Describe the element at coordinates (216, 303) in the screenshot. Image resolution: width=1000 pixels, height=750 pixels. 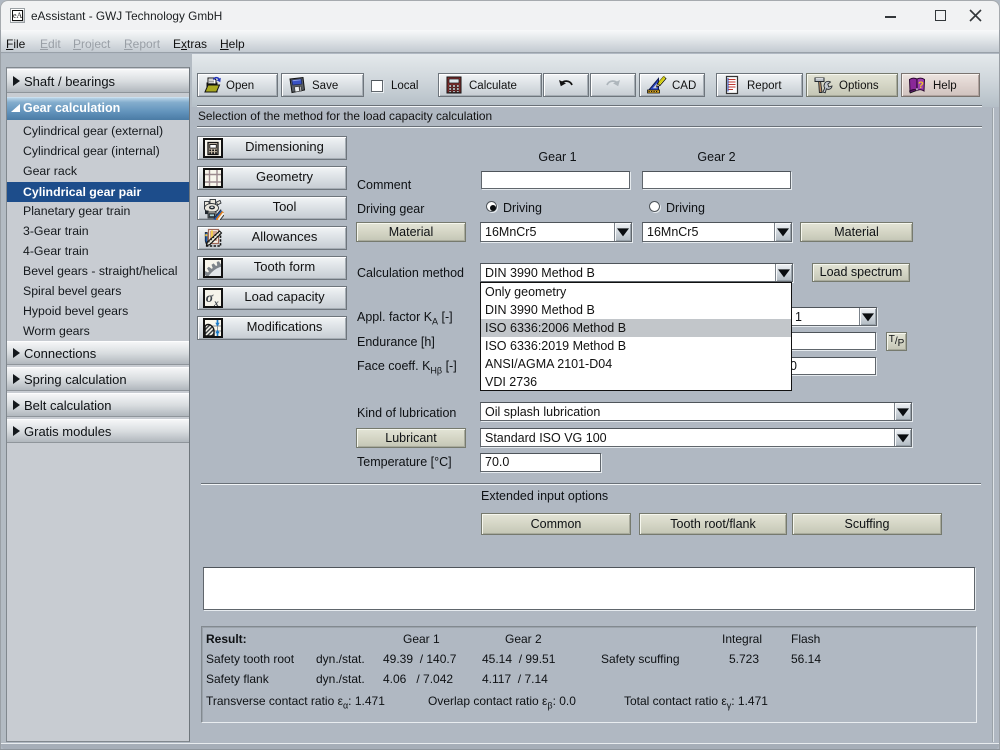
I see `svg-text: x` at that location.